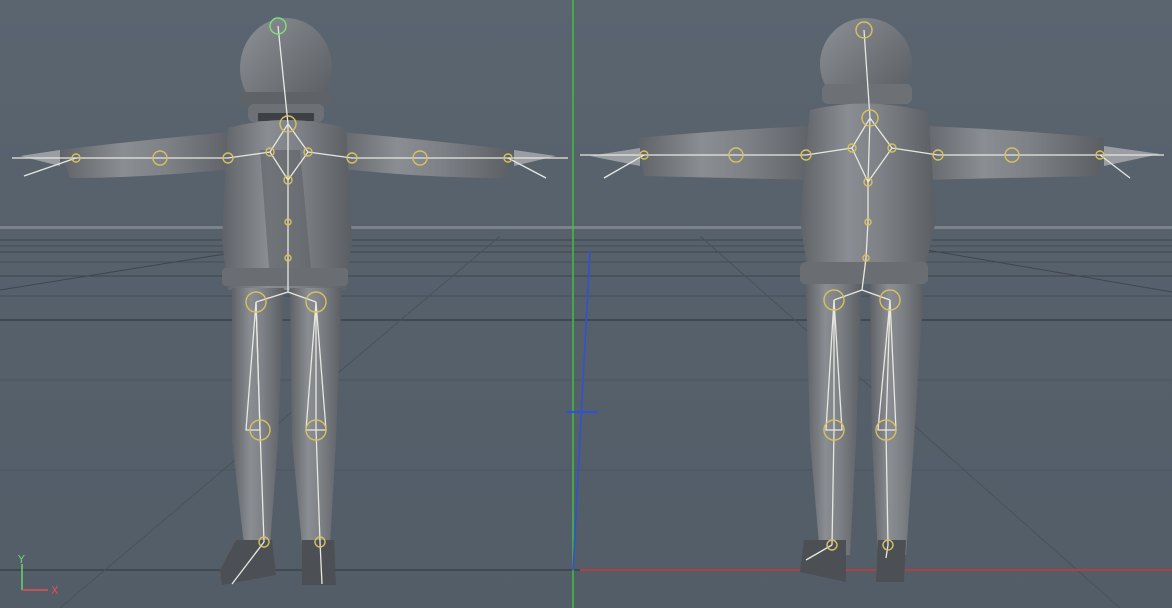  What do you see at coordinates (21, 559) in the screenshot?
I see `axis-gizmo-y-label: Y` at bounding box center [21, 559].